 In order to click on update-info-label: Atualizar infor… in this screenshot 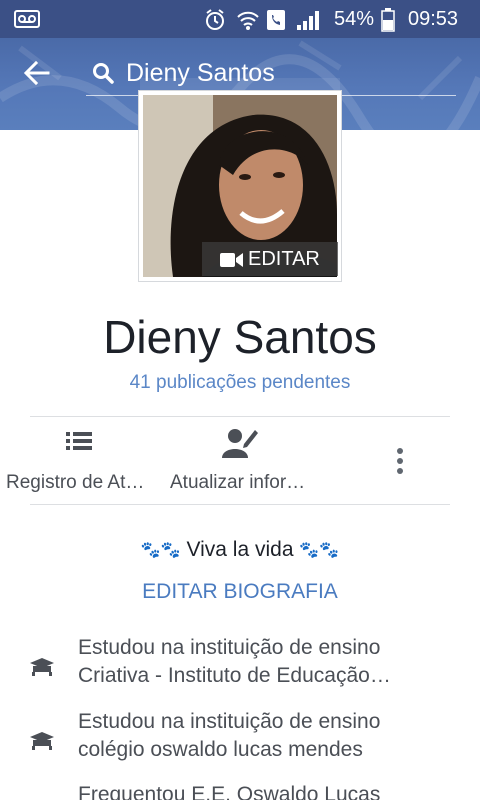, I will do `click(238, 482)`.